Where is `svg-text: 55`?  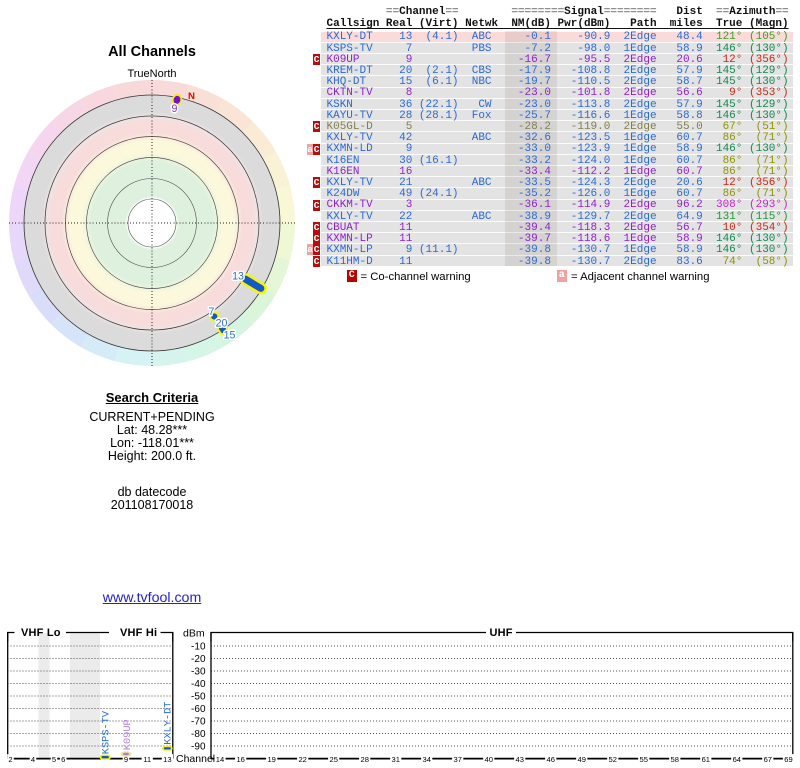 svg-text: 55 is located at coordinates (644, 759).